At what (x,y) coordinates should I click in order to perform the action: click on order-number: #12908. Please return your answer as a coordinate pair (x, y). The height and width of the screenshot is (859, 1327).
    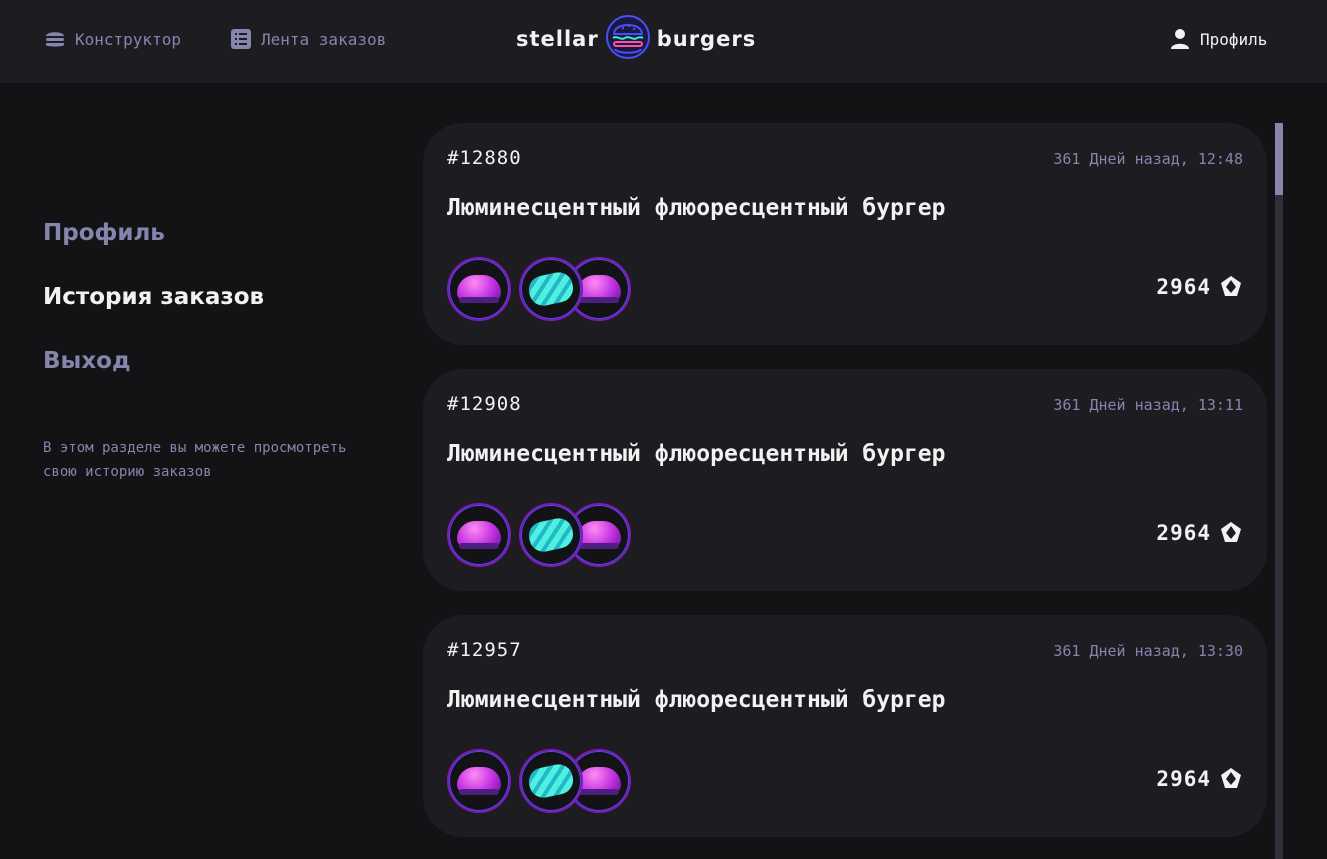
    Looking at the image, I should click on (484, 404).